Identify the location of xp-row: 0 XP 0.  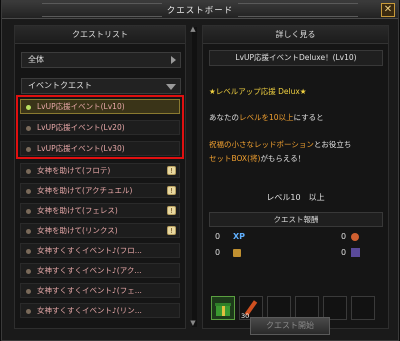
(296, 237).